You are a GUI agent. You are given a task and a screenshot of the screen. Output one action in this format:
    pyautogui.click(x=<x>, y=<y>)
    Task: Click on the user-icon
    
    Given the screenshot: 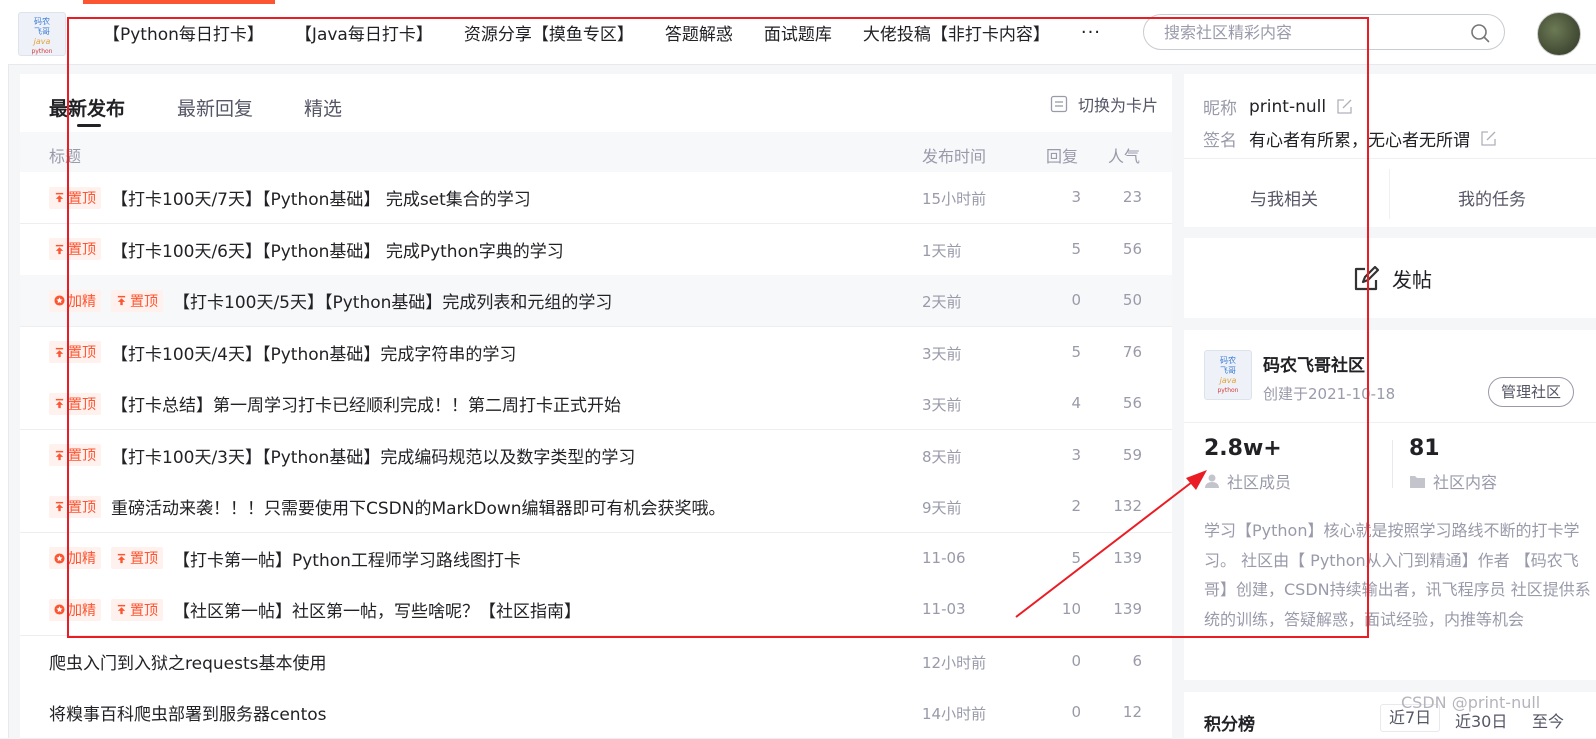 What is the action you would take?
    pyautogui.click(x=1212, y=481)
    